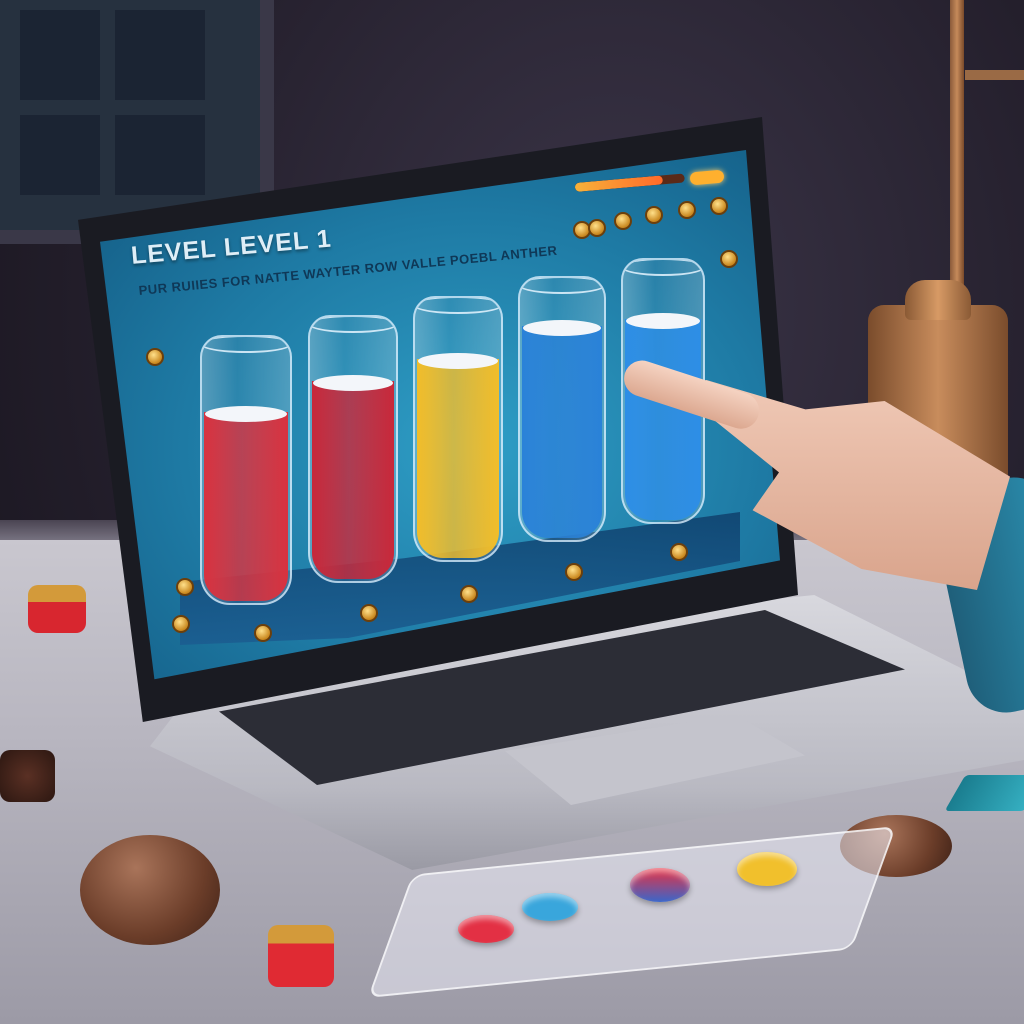  I want to click on red-gem, so click(486, 929).